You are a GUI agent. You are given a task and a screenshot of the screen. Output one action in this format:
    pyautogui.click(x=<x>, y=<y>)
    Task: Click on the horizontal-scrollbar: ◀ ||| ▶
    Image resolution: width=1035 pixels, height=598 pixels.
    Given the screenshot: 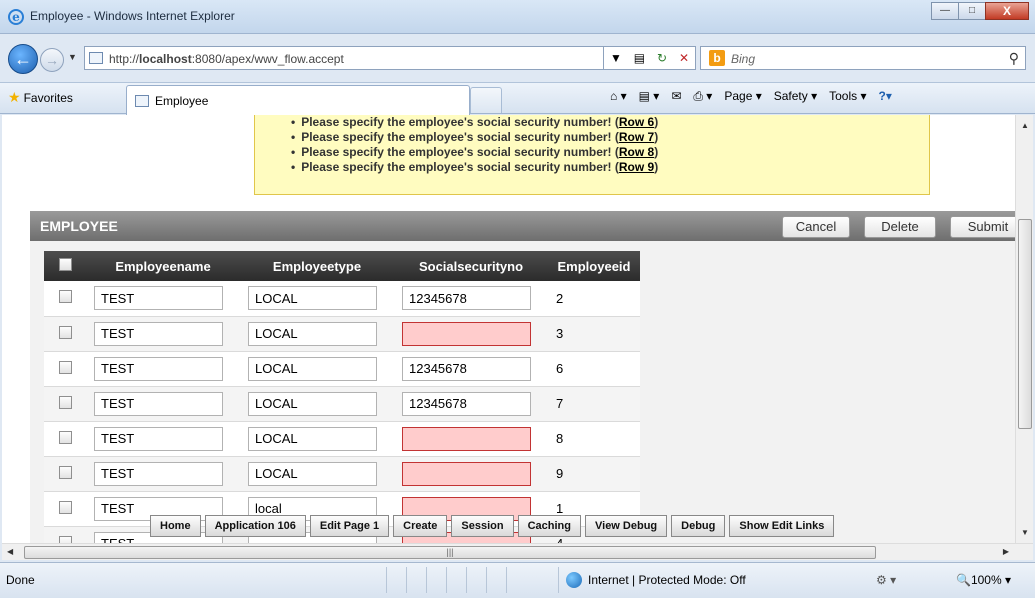 What is the action you would take?
    pyautogui.click(x=517, y=551)
    